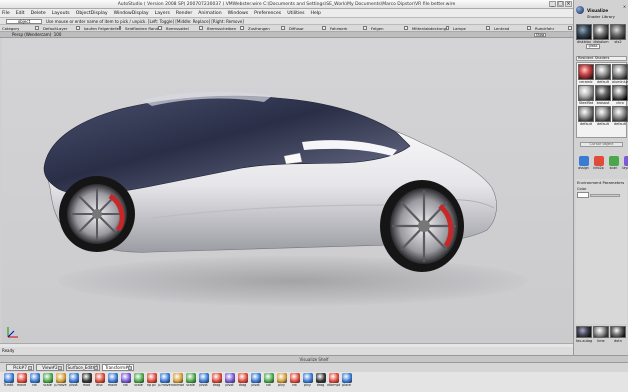 This screenshot has width=628, height=392. What do you see at coordinates (320, 381) in the screenshot?
I see `shelf-tool-24: drag` at bounding box center [320, 381].